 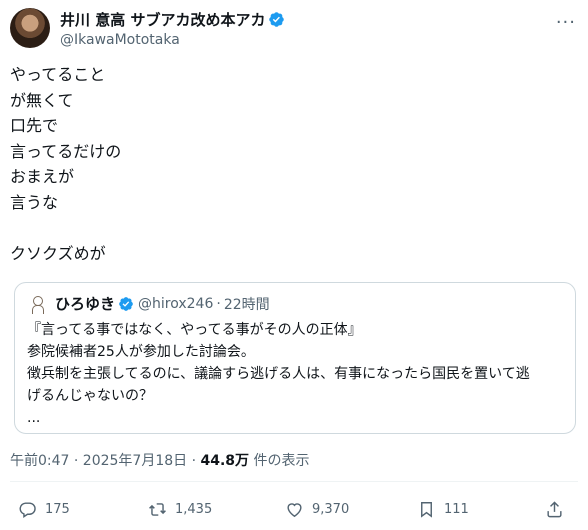 I want to click on share-button, so click(x=558, y=509).